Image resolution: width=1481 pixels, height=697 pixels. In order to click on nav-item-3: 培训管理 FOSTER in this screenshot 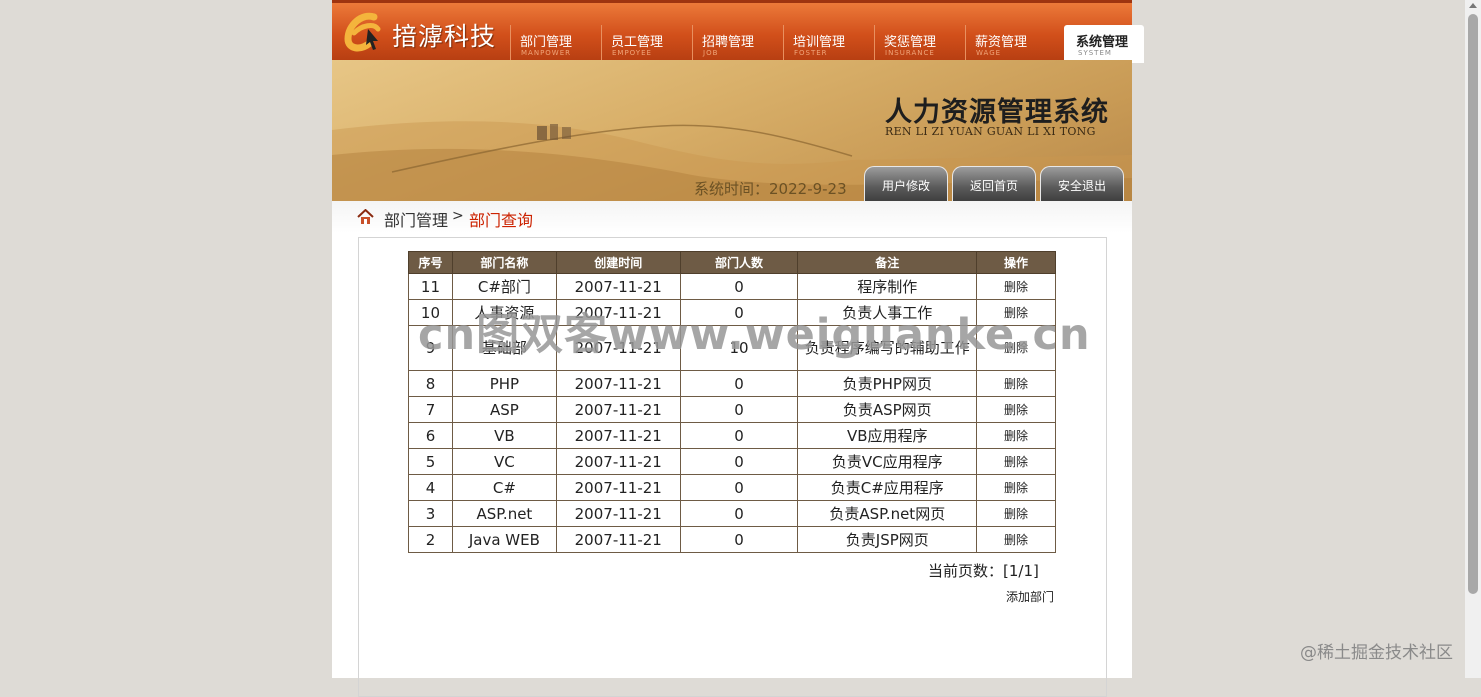, I will do `click(828, 44)`.